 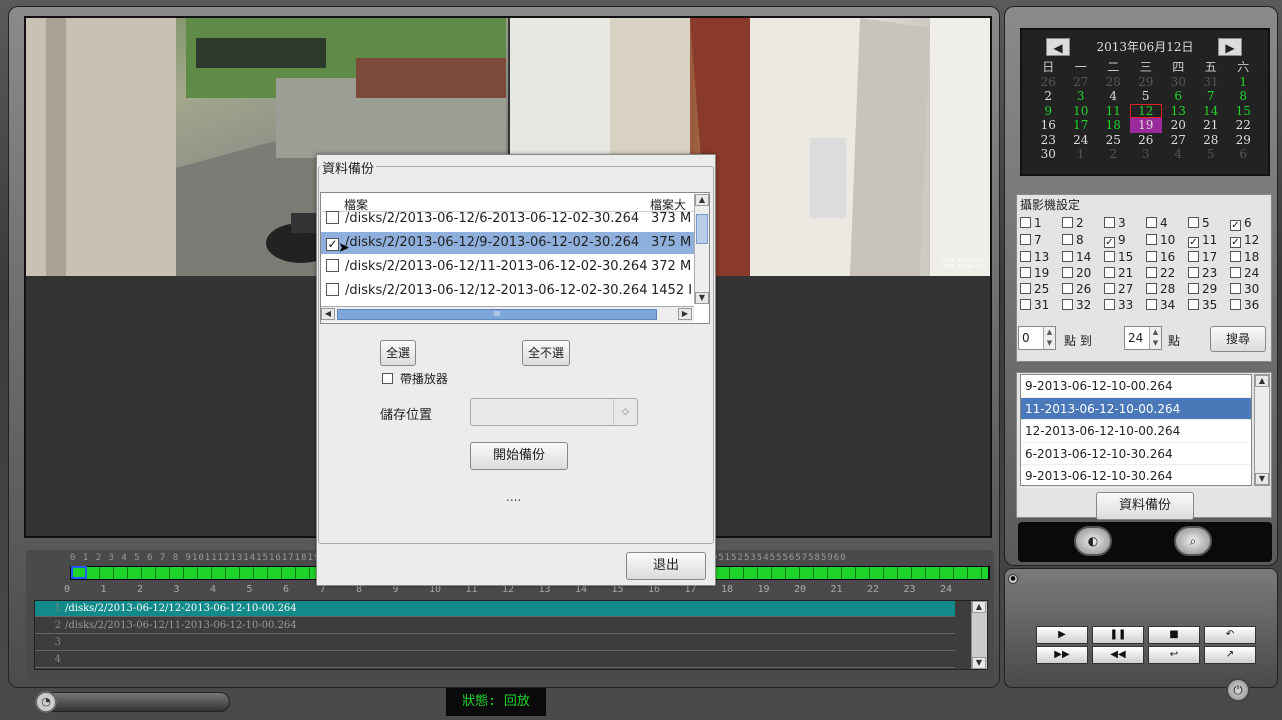 What do you see at coordinates (1211, 96) in the screenshot?
I see `calendar-day: 7` at bounding box center [1211, 96].